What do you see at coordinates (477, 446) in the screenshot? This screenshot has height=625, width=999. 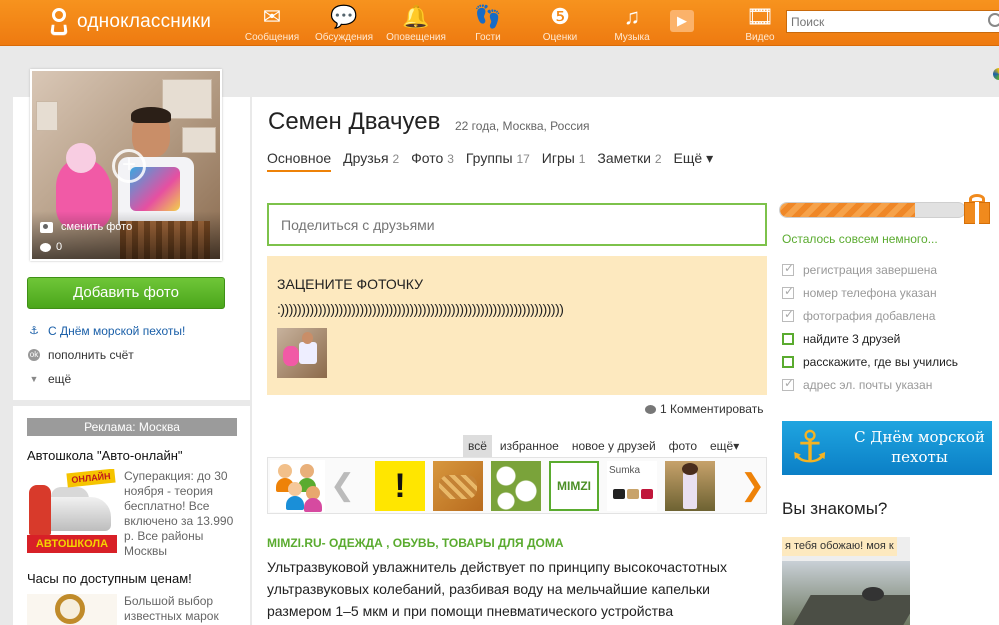 I see `filter-all: всё` at bounding box center [477, 446].